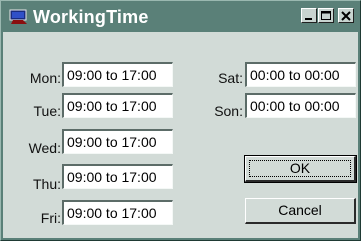 Image resolution: width=361 pixels, height=241 pixels. Describe the element at coordinates (117, 74) in the screenshot. I see `field-mon: 09:00 to 17:00` at that location.